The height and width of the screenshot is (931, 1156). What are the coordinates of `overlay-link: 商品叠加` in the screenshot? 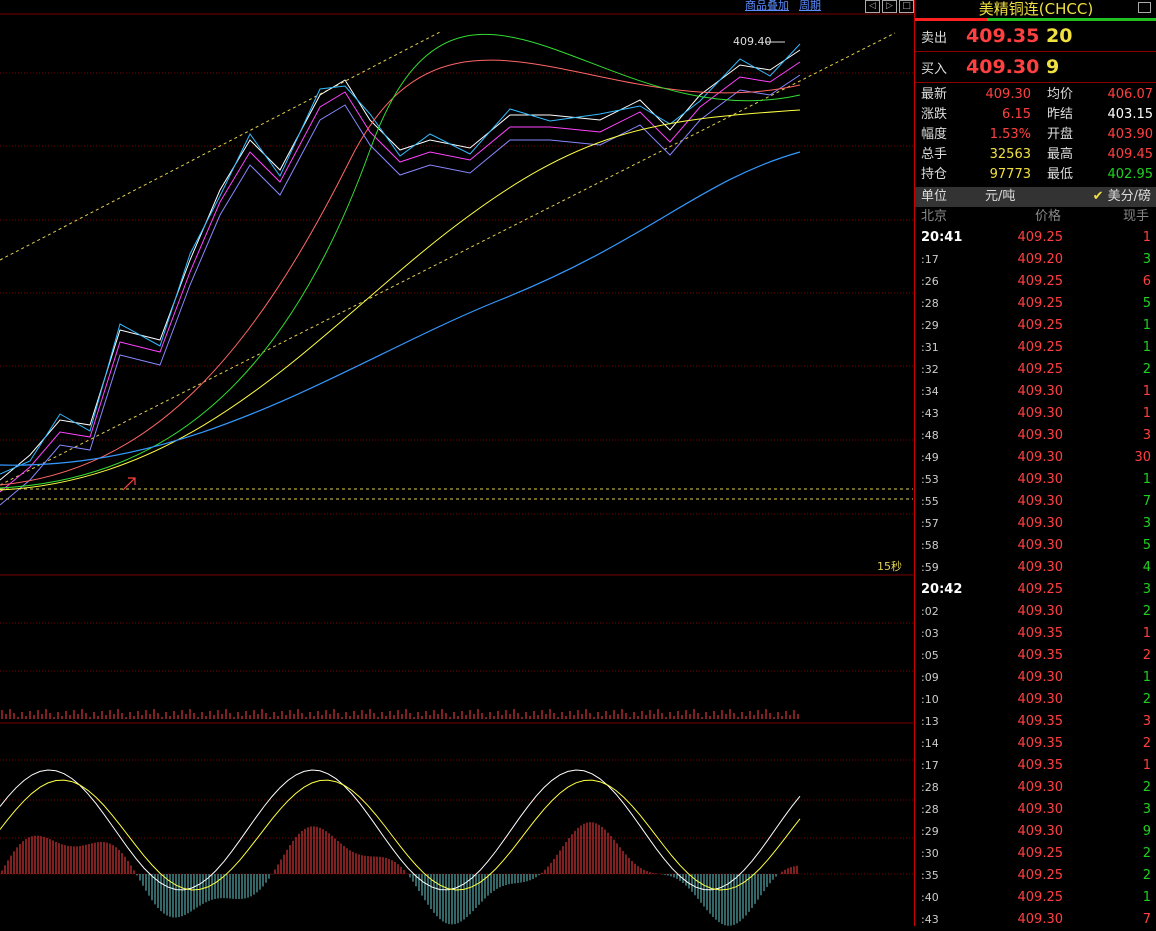 It's located at (767, 6).